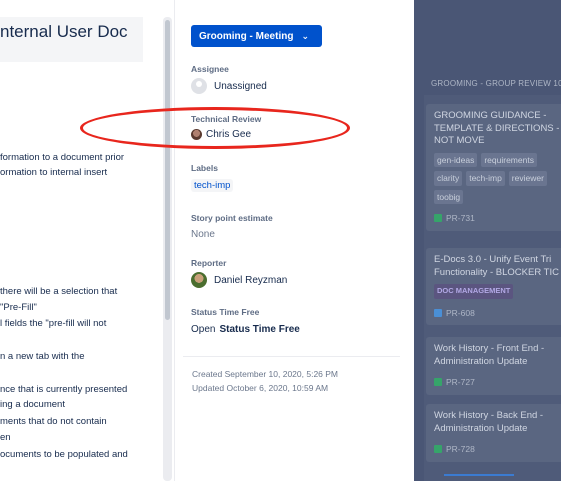 This screenshot has height=481, width=561. Describe the element at coordinates (232, 218) in the screenshot. I see `story-points-label: Story point estimate` at that location.